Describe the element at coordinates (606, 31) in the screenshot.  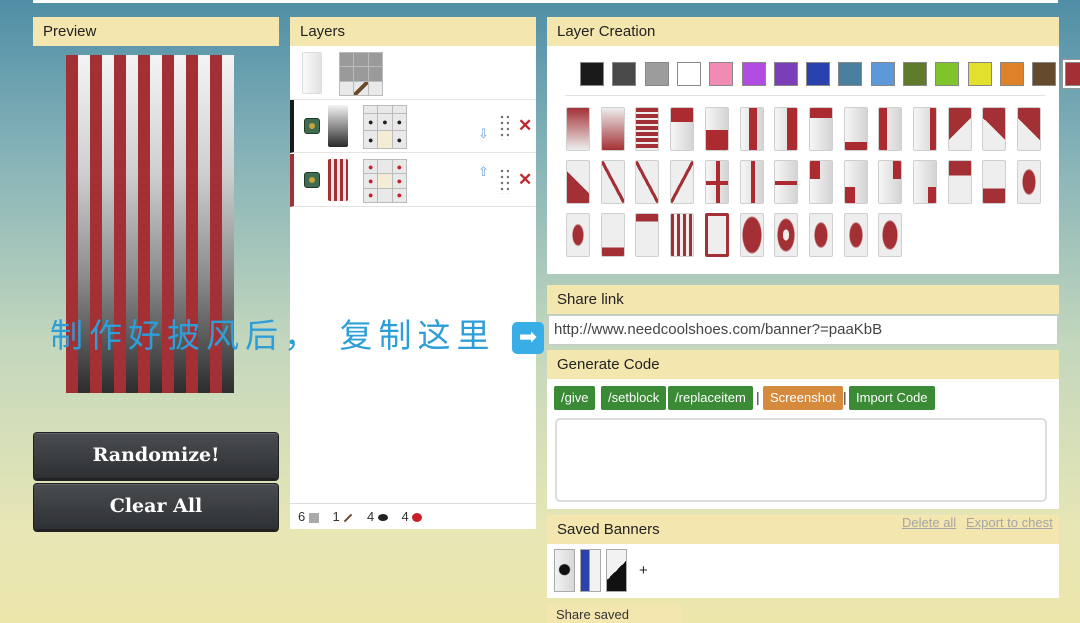
I see `layer-creation-title: Layer Creation` at that location.